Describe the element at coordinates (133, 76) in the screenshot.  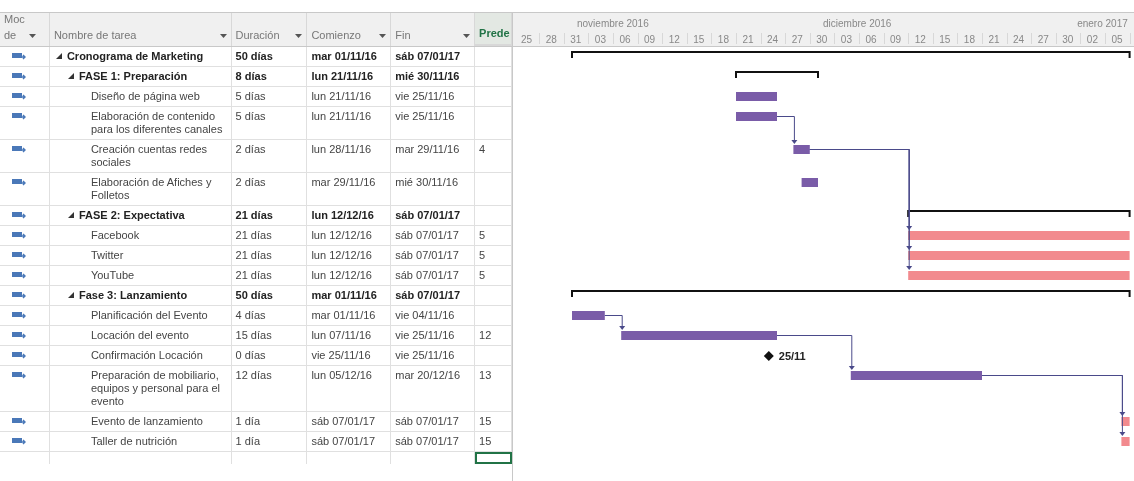
I see `task-name: FASE 1: Preparación` at that location.